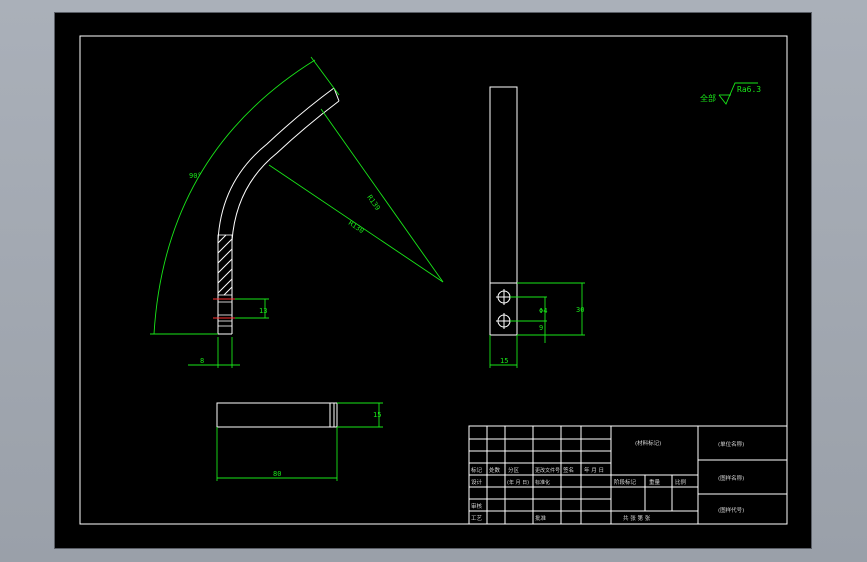  Describe the element at coordinates (568, 470) in the screenshot. I see `mark-signature: 签名` at that location.